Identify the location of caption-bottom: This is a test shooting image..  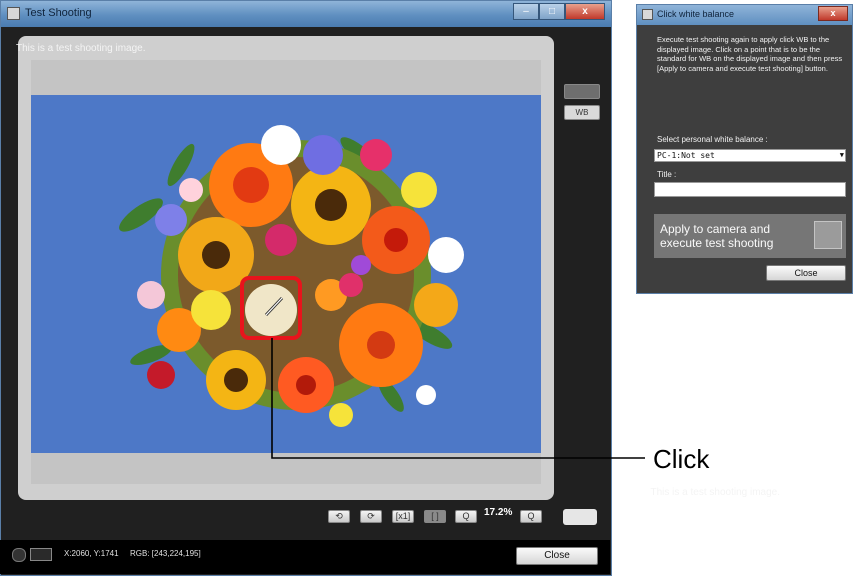
(715, 492).